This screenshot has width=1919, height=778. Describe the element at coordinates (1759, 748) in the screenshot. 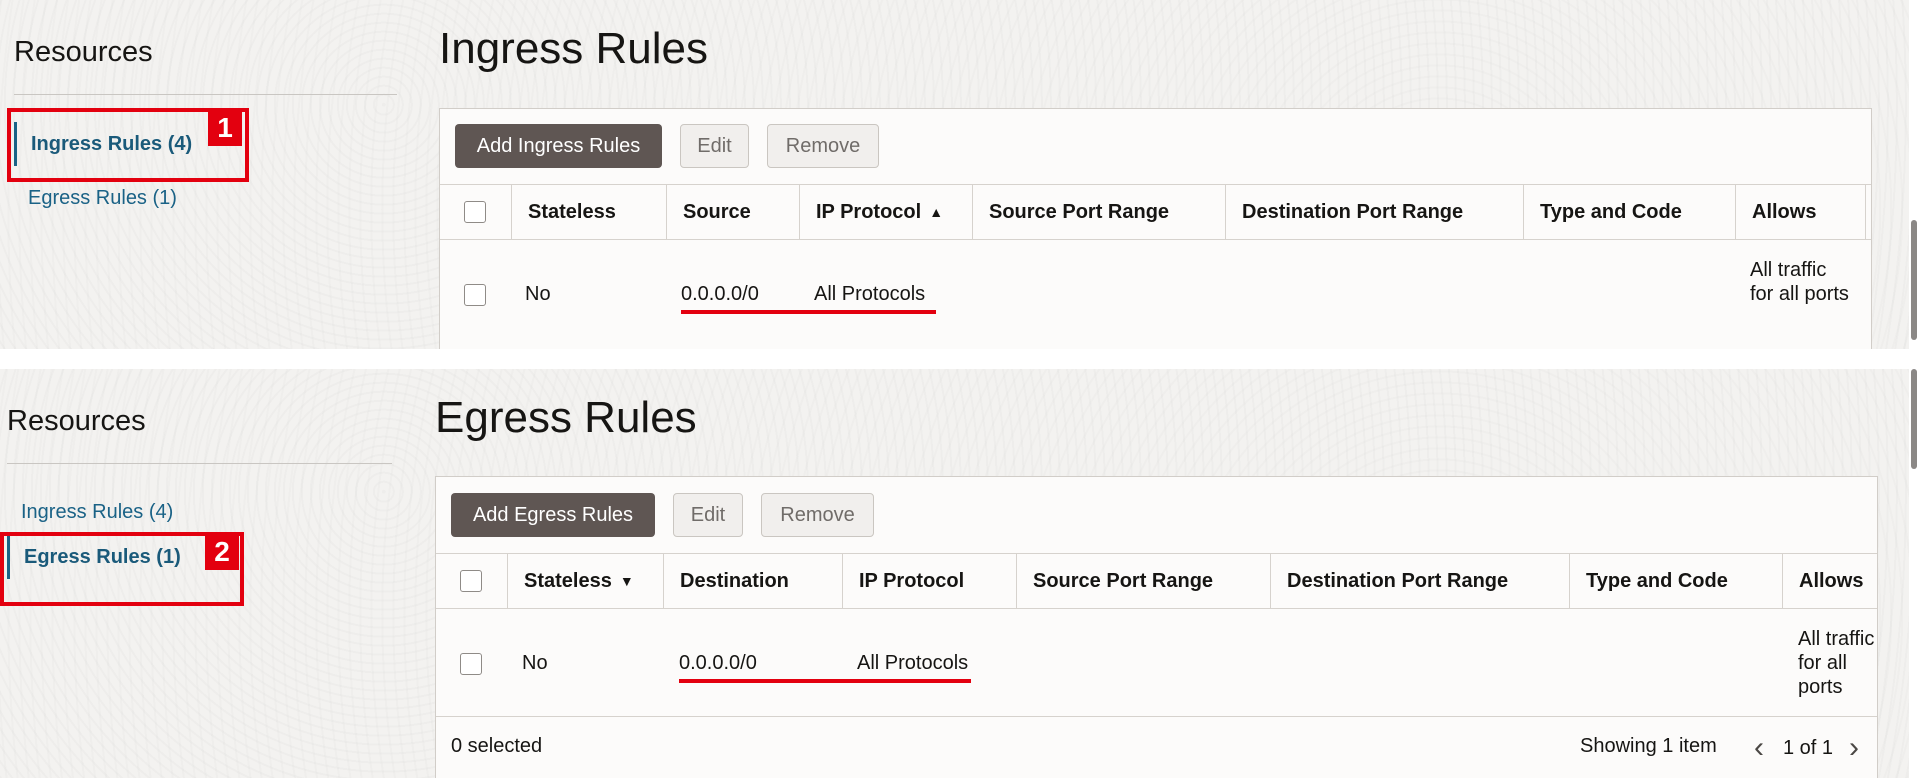

I see `previous-page-icon: ‹` at that location.